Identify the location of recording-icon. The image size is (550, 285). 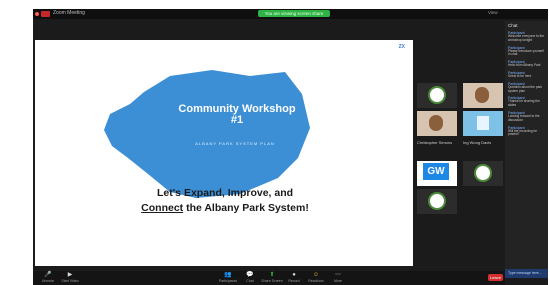
(45, 14).